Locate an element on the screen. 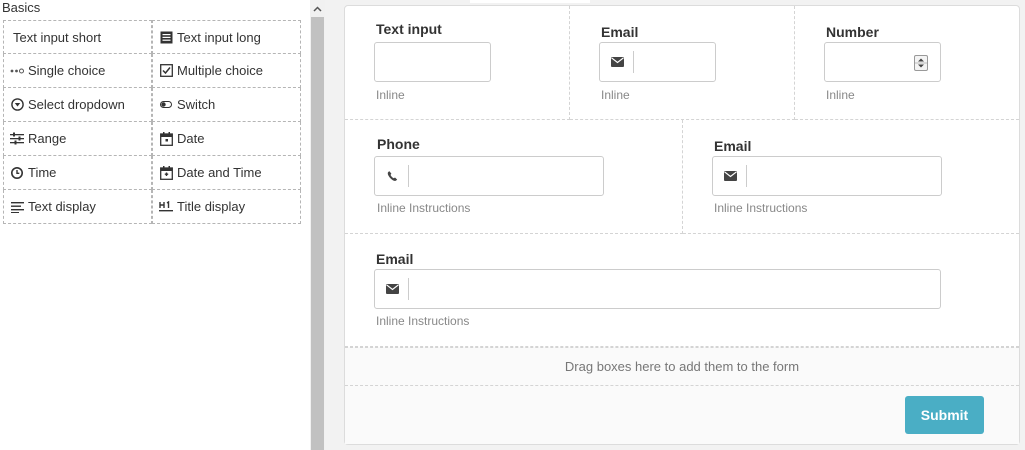 This screenshot has height=450, width=1025. palette-item-text-display: Text display is located at coordinates (77, 207).